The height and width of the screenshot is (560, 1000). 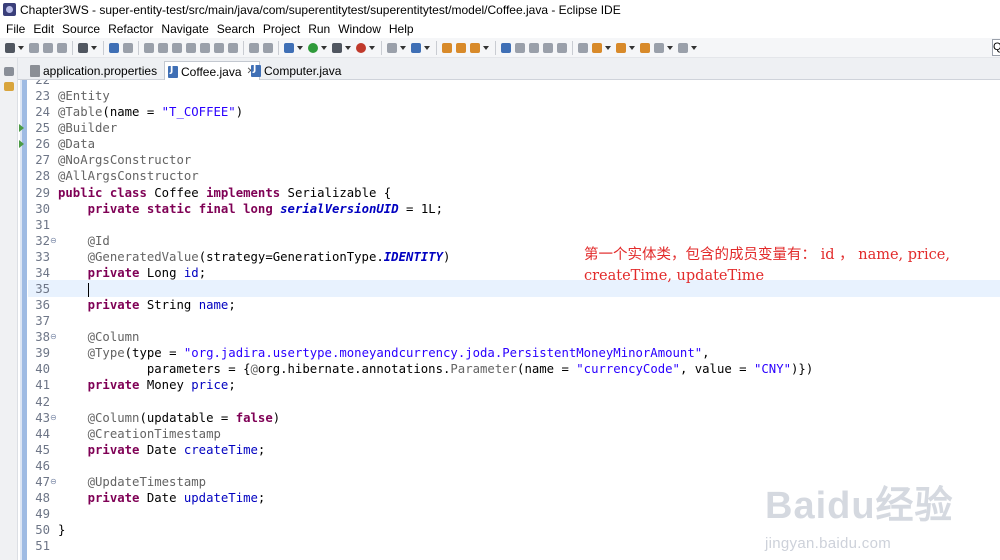 I want to click on debug-icon, so click(x=289, y=47).